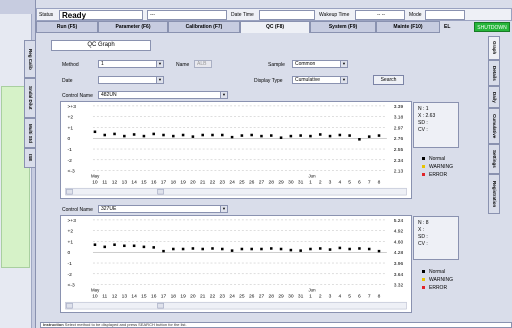  Describe the element at coordinates (183, 65) in the screenshot. I see `name-label: Name` at that location.